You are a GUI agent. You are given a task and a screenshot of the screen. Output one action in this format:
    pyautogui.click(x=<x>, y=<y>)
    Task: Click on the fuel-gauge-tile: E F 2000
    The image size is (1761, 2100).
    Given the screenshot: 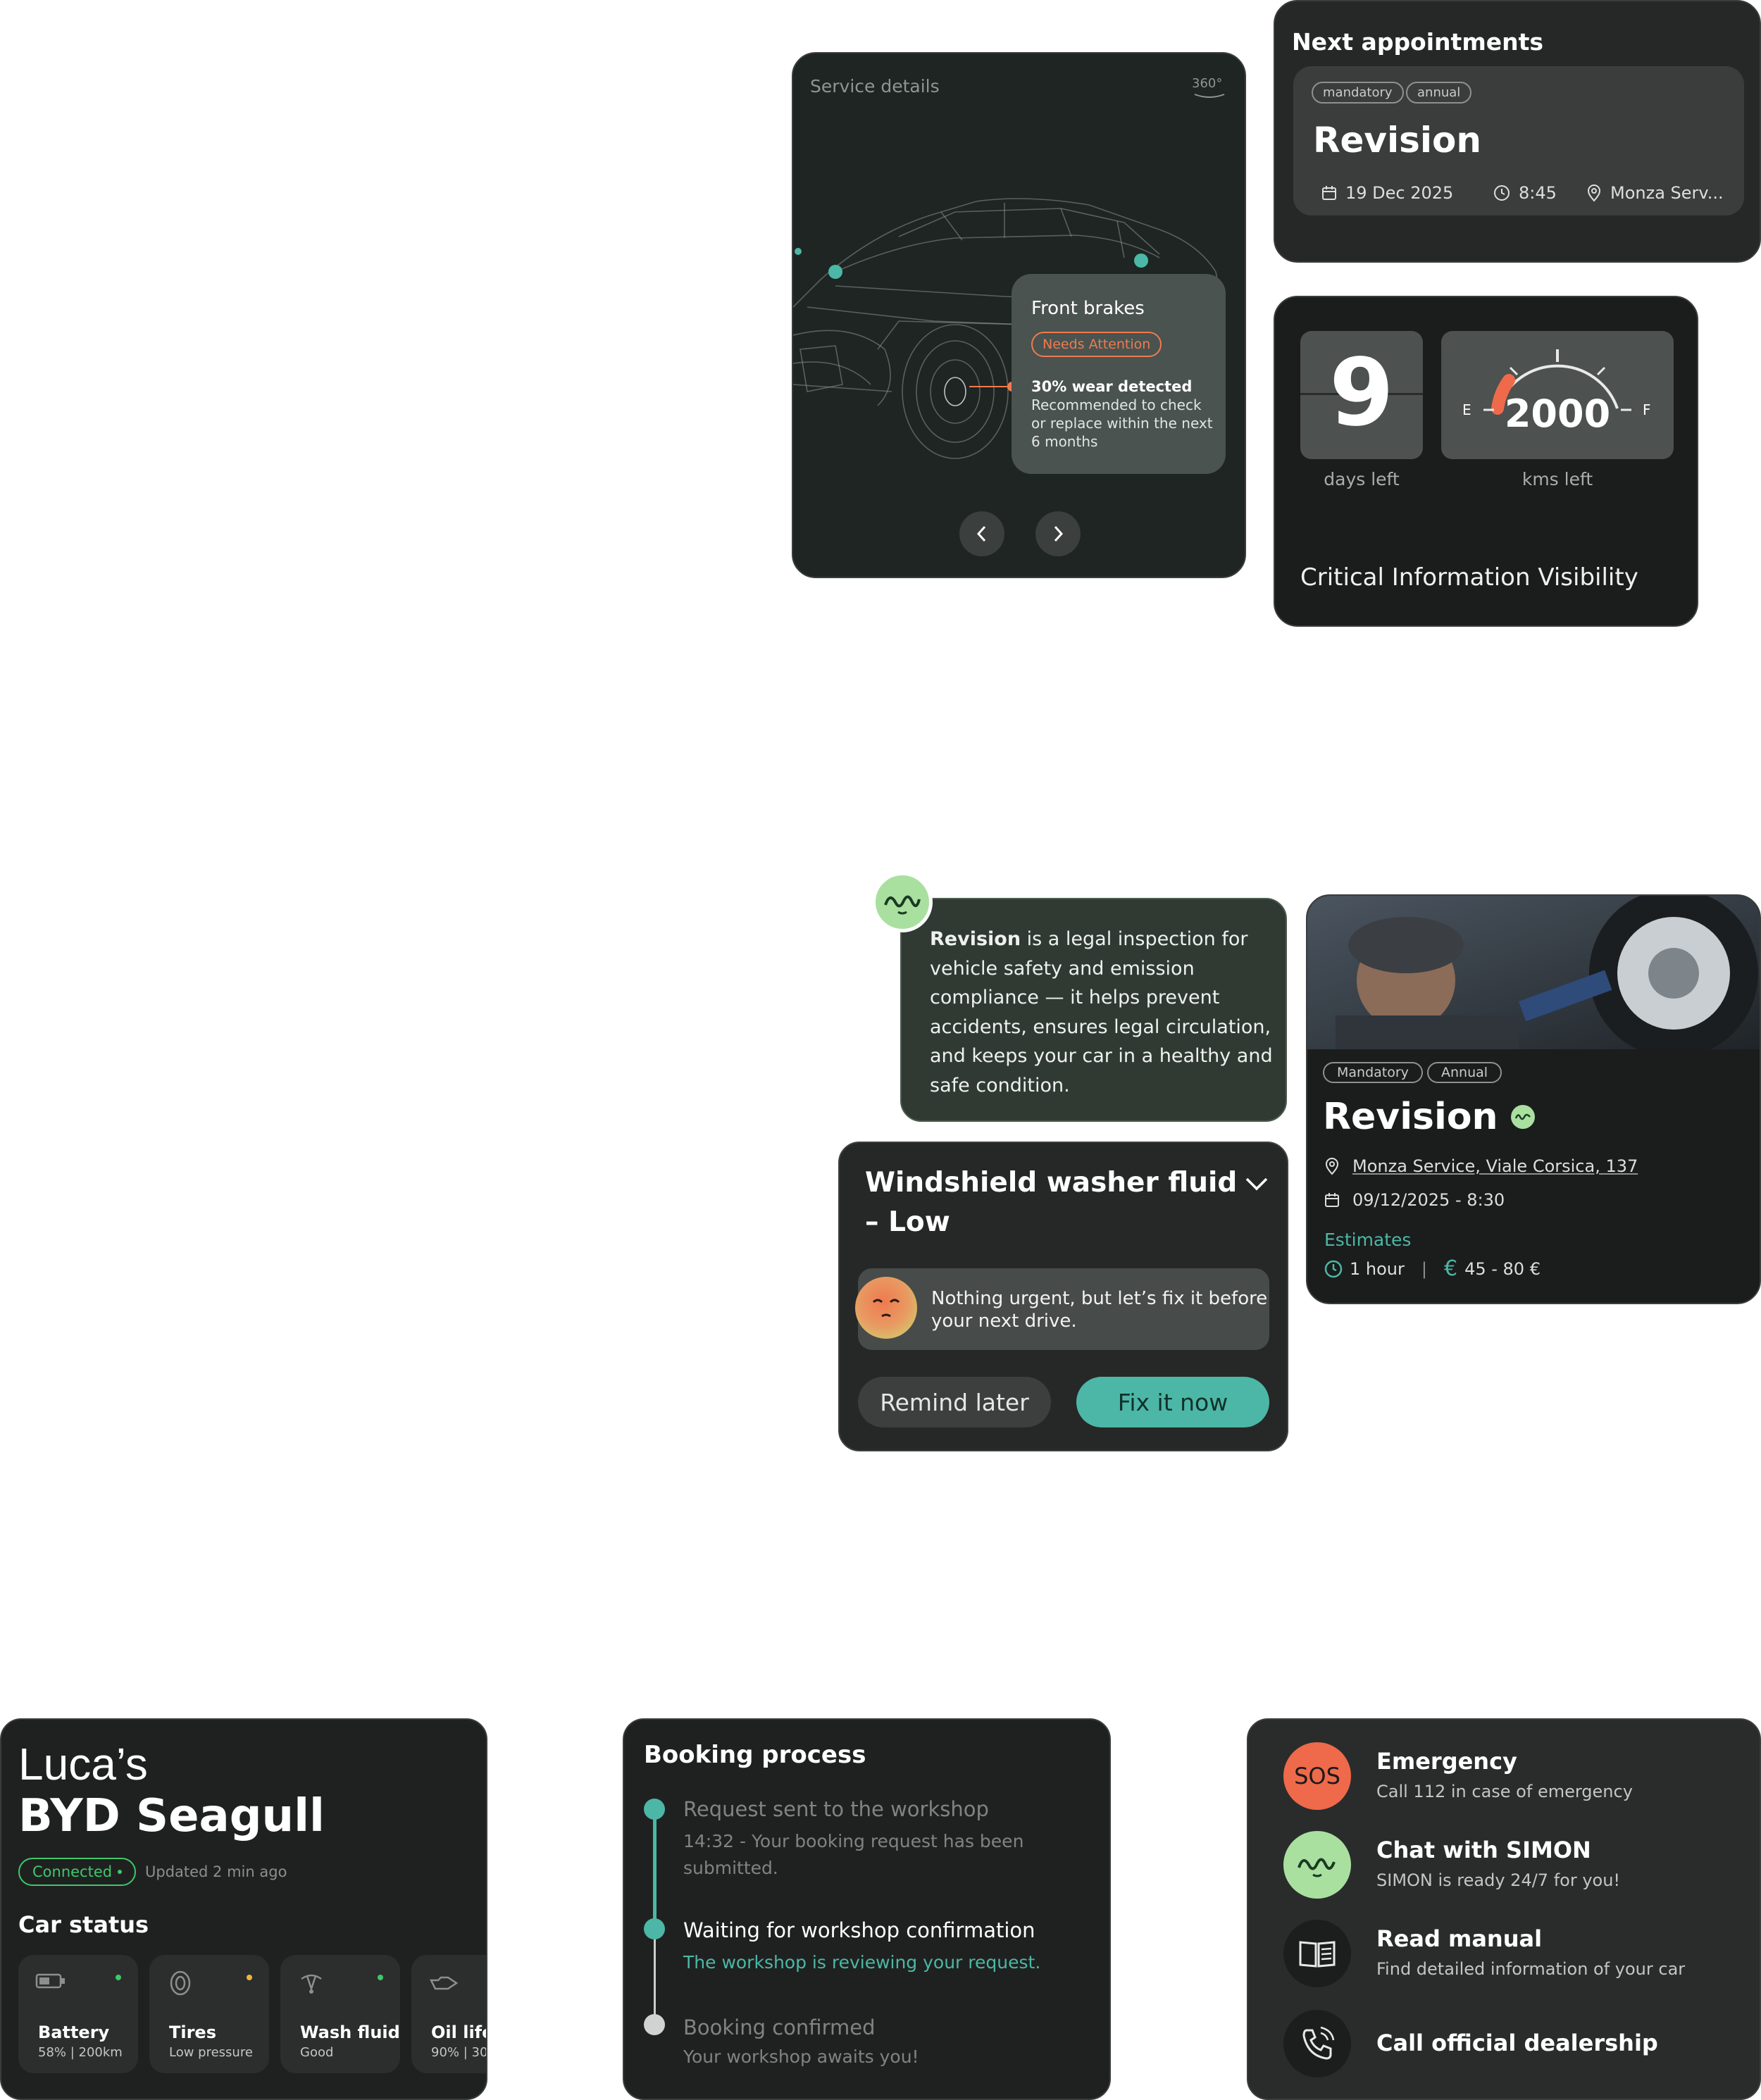 What is the action you would take?
    pyautogui.click(x=1557, y=395)
    